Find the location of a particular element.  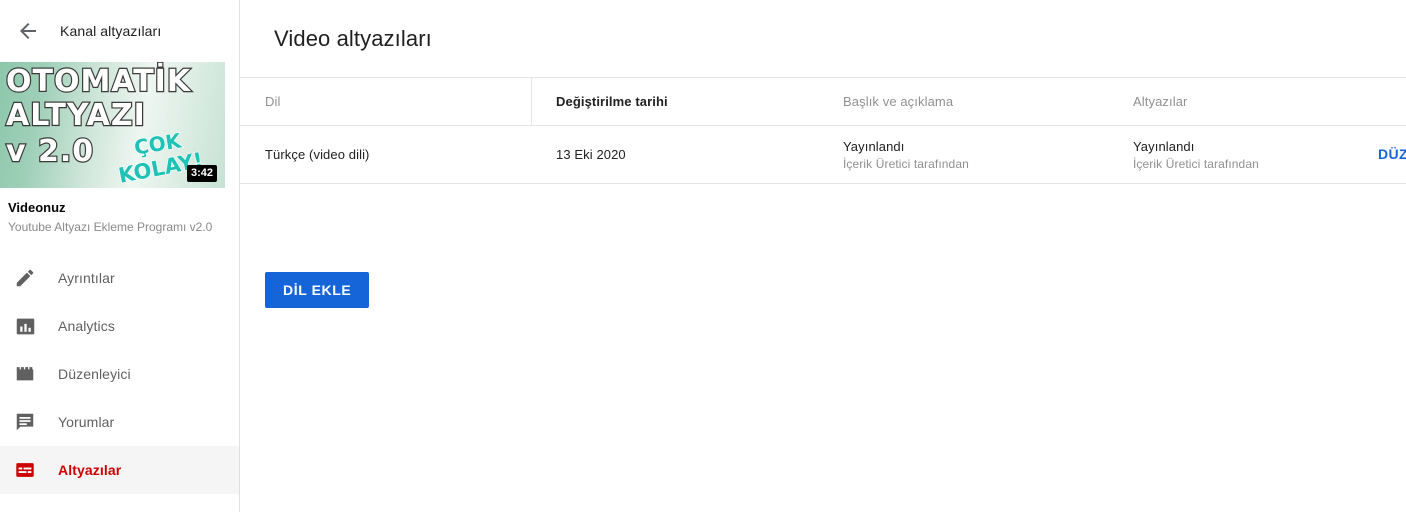

title-status: Yayınlandı is located at coordinates (874, 146).